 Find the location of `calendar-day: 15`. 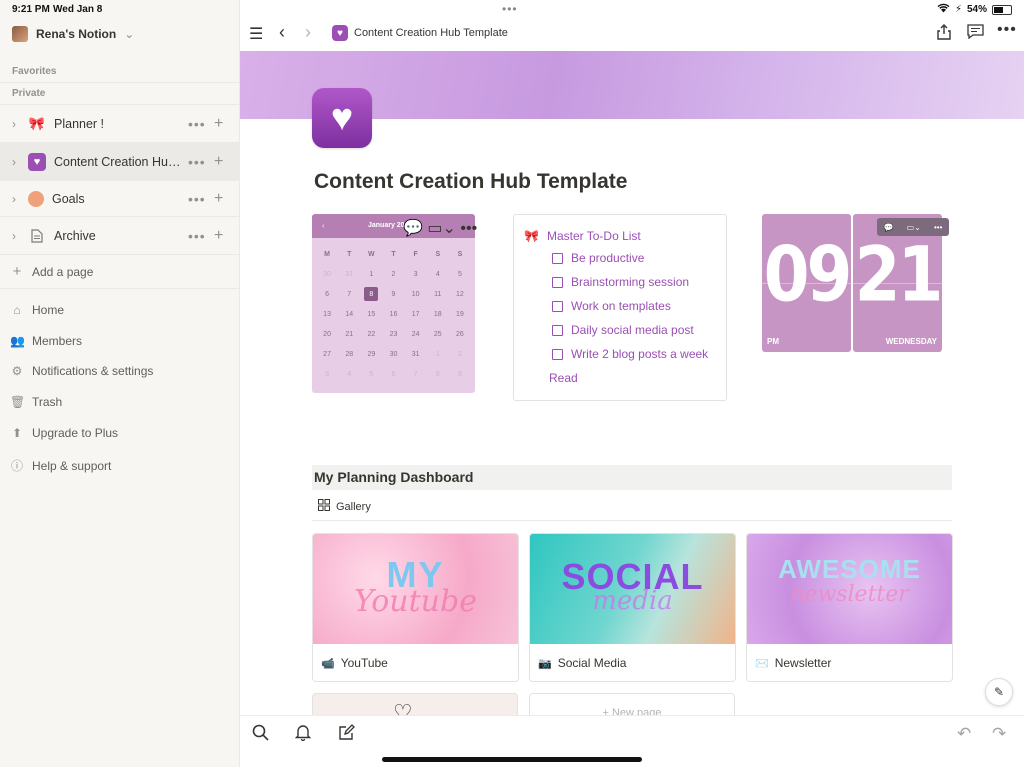

calendar-day: 15 is located at coordinates (371, 314).